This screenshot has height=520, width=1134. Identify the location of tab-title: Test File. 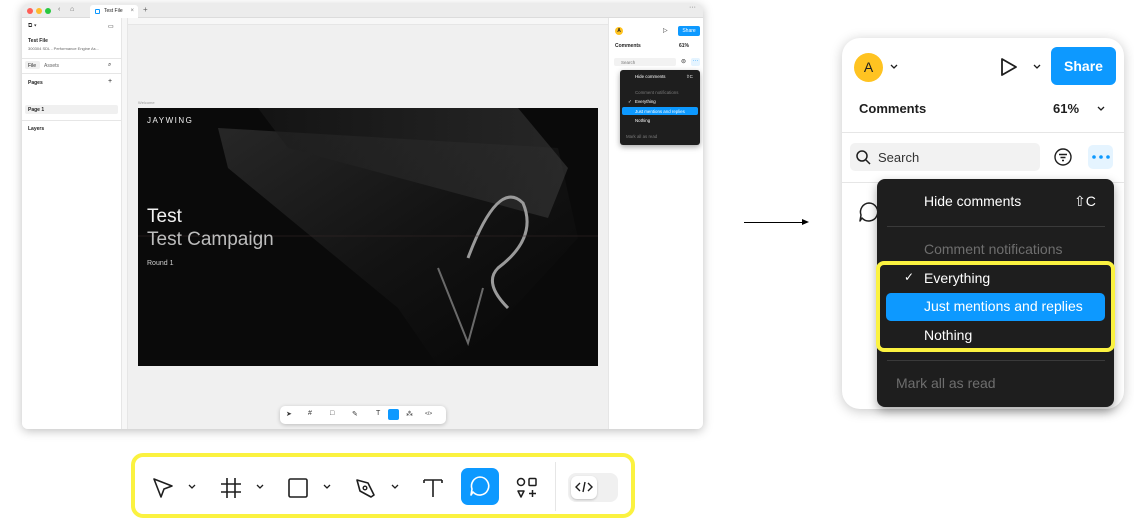
(113, 11).